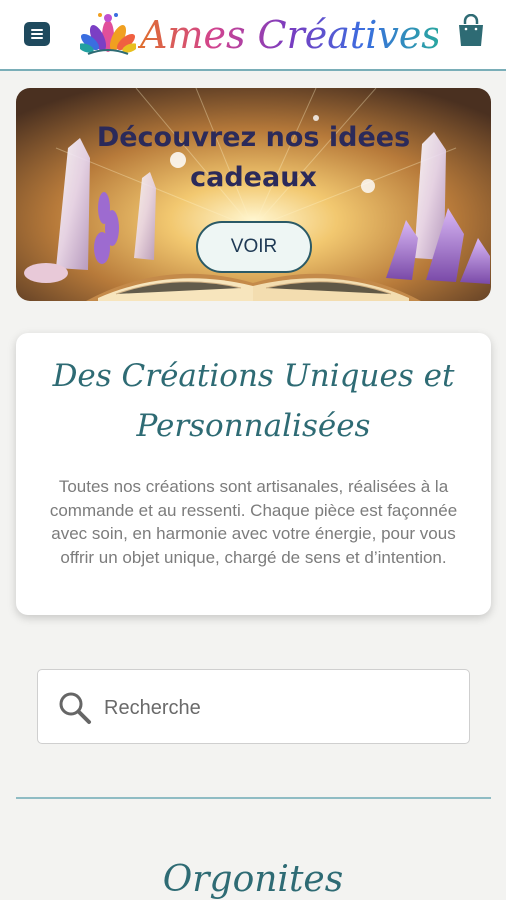 Image resolution: width=506 pixels, height=900 pixels. I want to click on site-header: Ames Créatives, so click(253, 35).